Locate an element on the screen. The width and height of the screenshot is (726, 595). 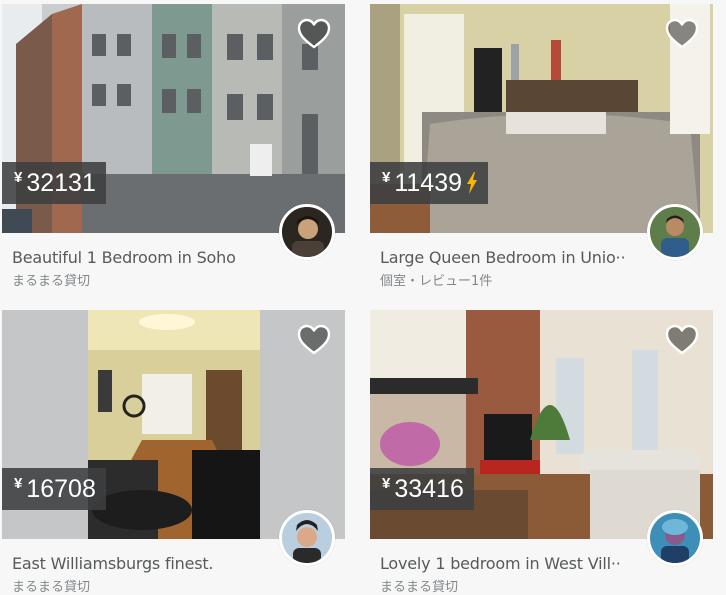
listing-title: Large Queen Bedroom in Unio·· is located at coordinates (508, 257).